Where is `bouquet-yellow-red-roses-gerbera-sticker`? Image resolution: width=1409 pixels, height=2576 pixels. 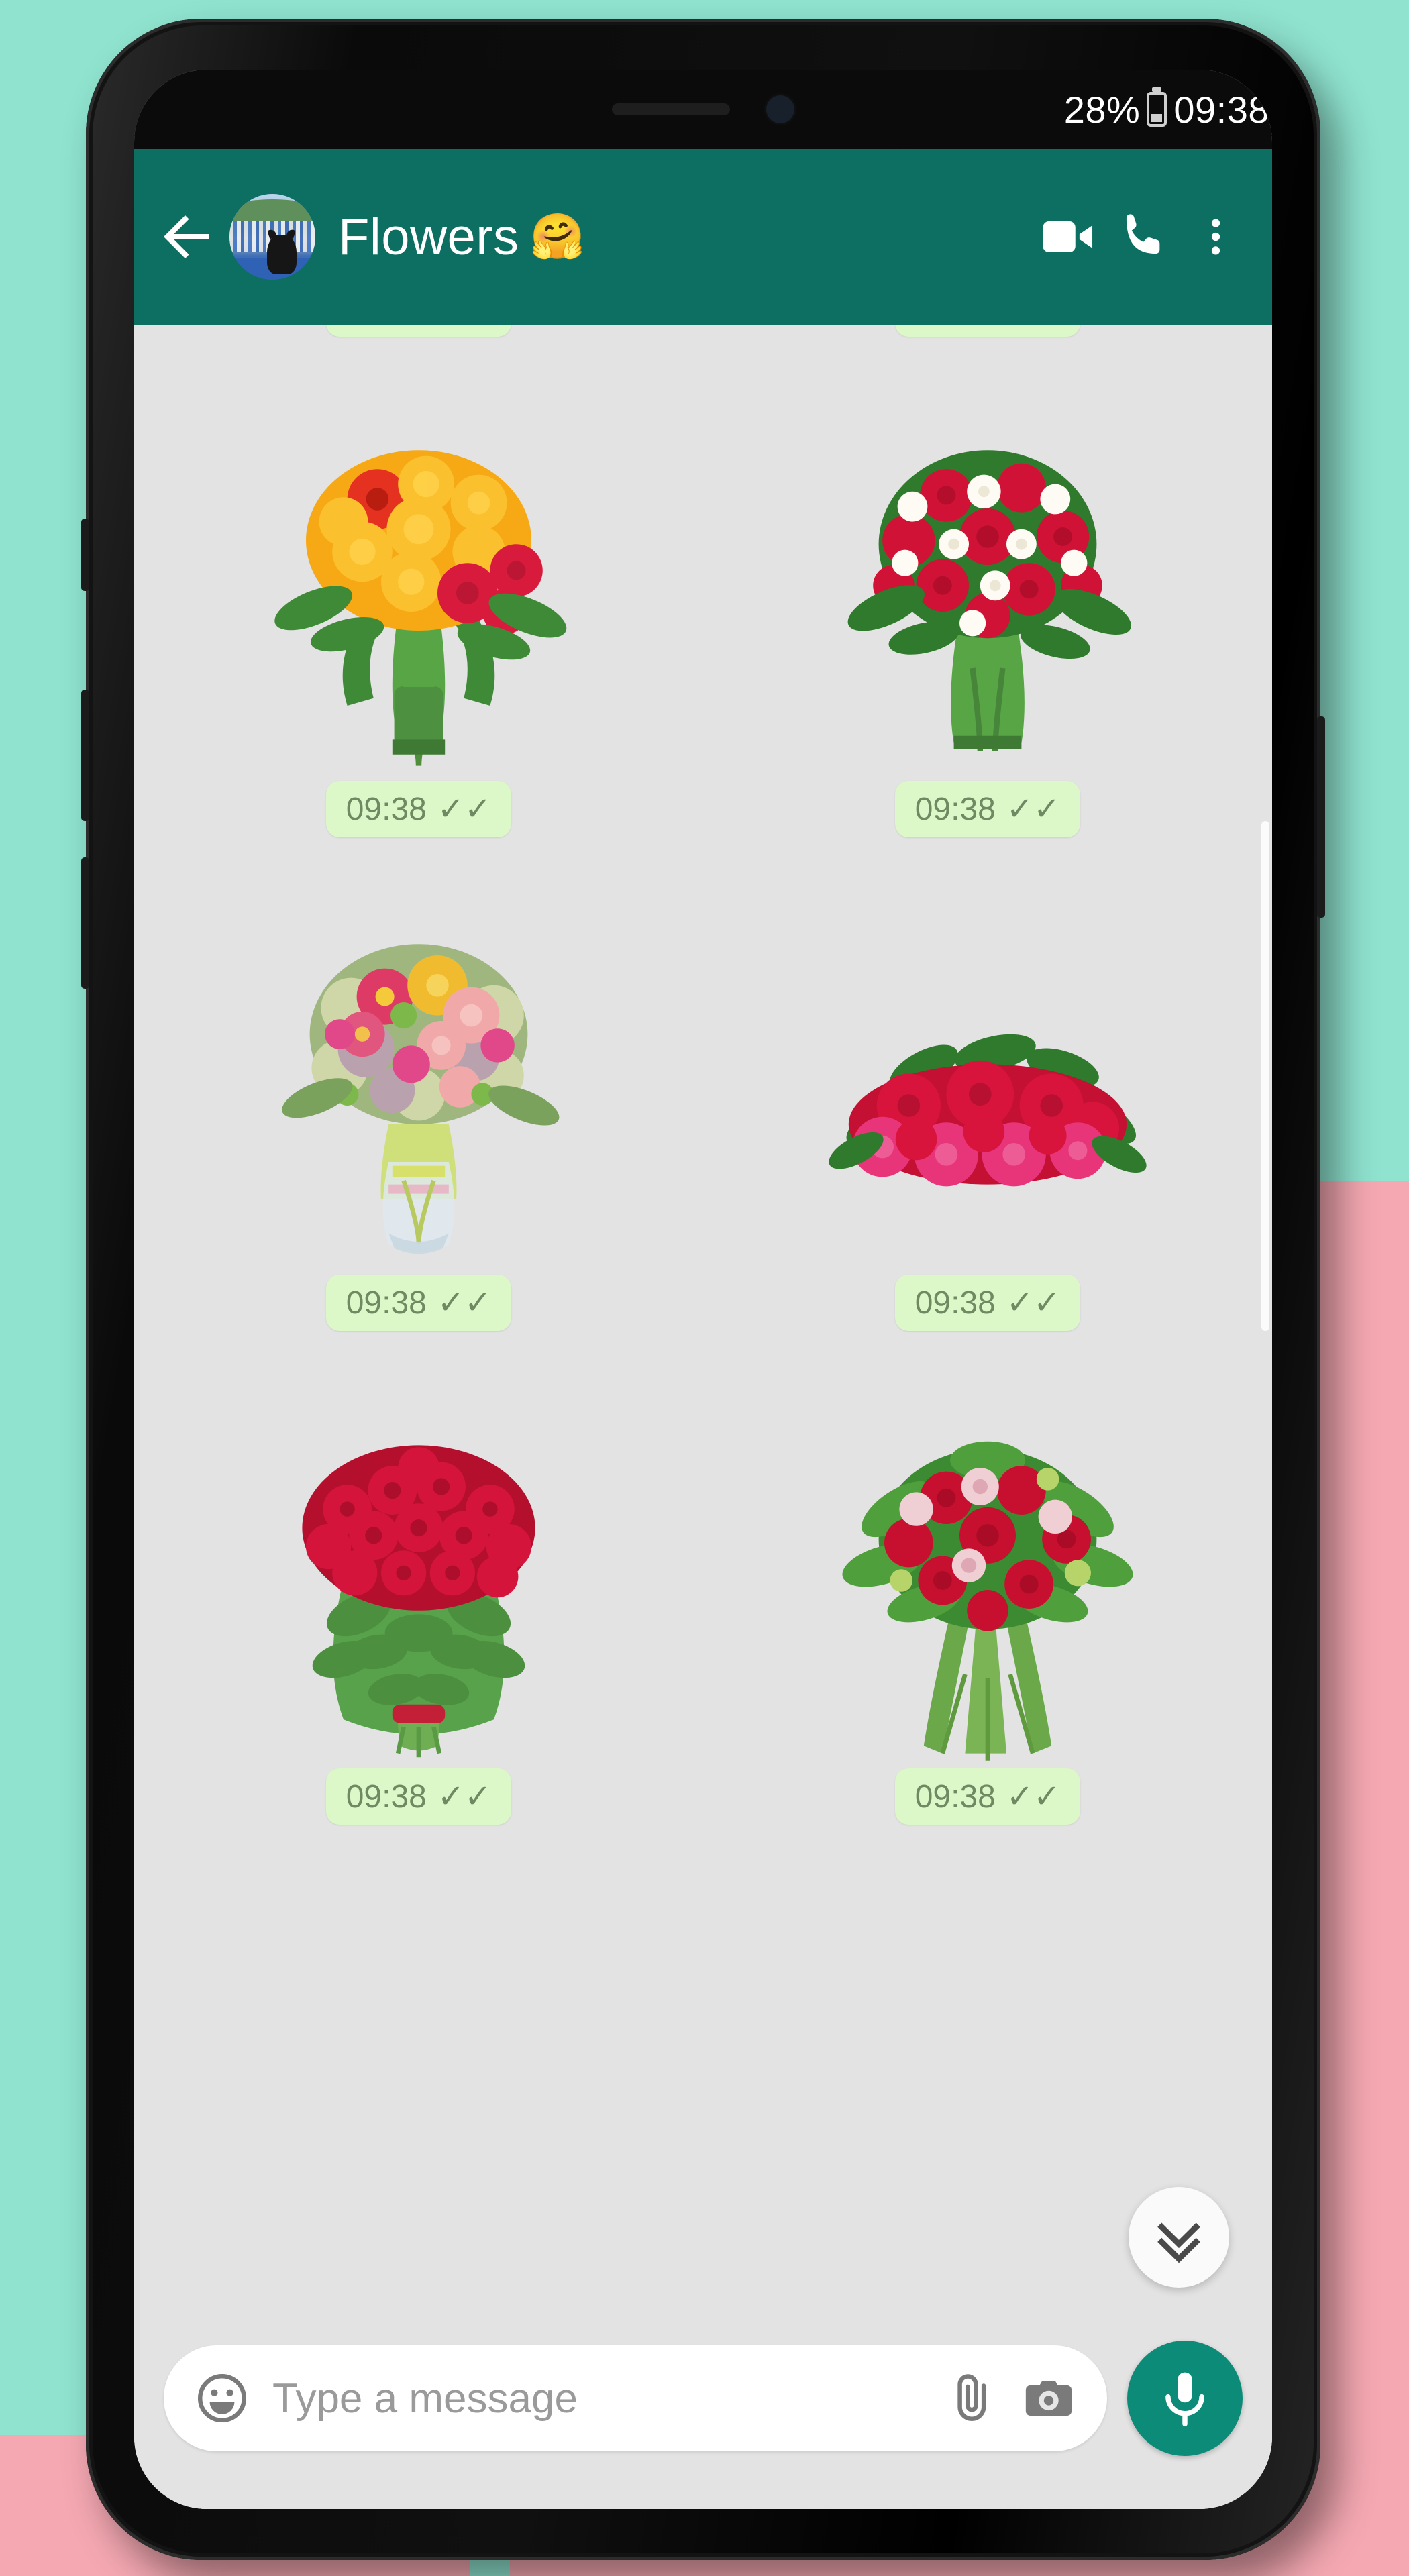
bouquet-yellow-red-roses-gerbera-sticker is located at coordinates (419, 593).